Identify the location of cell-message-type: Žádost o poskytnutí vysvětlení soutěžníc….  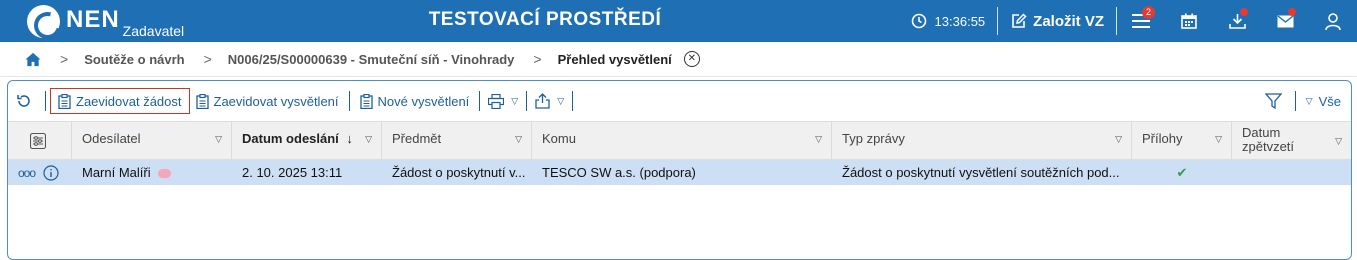
(981, 172).